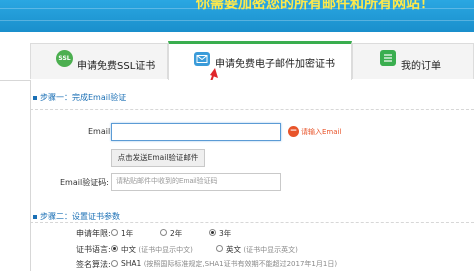 The image size is (474, 271). What do you see at coordinates (275, 64) in the screenshot?
I see `tab-label: 申请免费电子邮件加密证书` at bounding box center [275, 64].